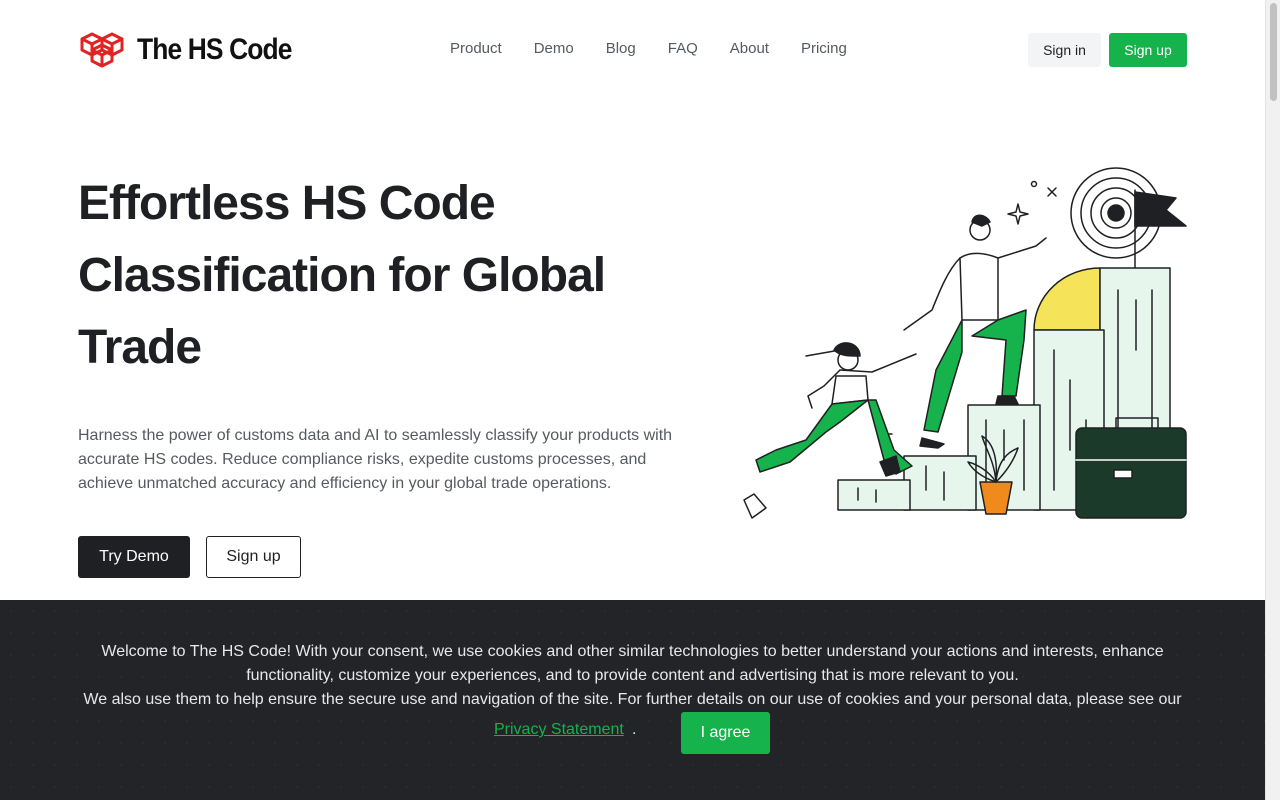 This screenshot has width=1280, height=800. What do you see at coordinates (634, 729) in the screenshot?
I see `cookie-period: .` at bounding box center [634, 729].